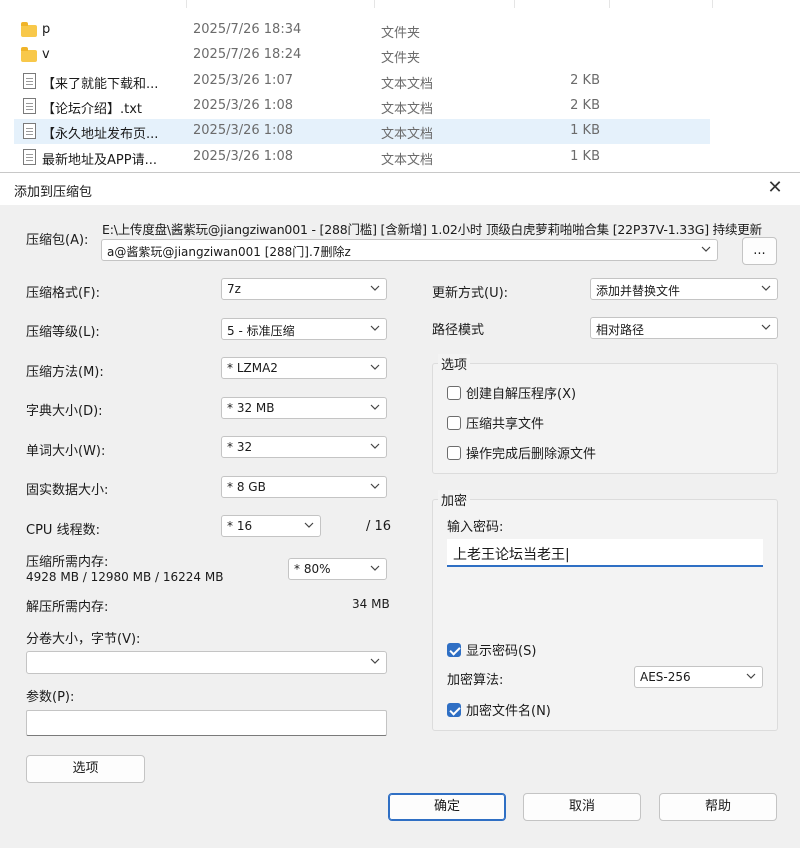 The image size is (800, 848). Describe the element at coordinates (304, 447) in the screenshot. I see `word-select: * 32` at that location.